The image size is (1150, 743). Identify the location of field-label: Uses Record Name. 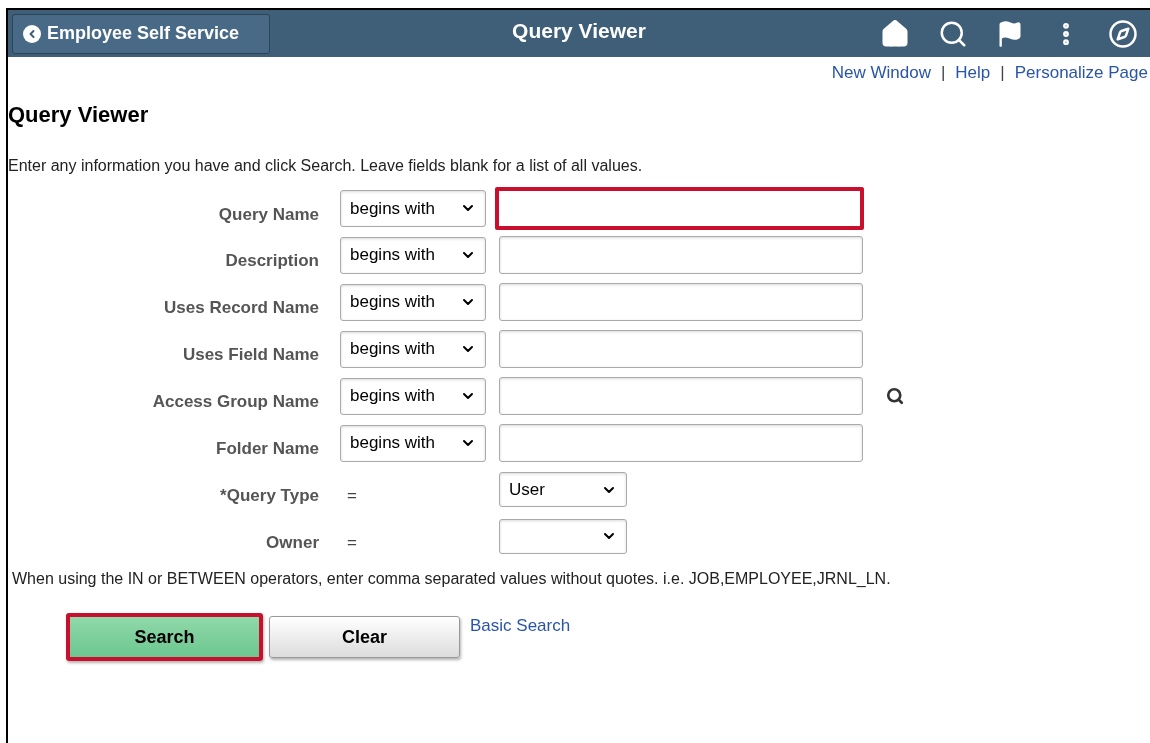
(241, 308).